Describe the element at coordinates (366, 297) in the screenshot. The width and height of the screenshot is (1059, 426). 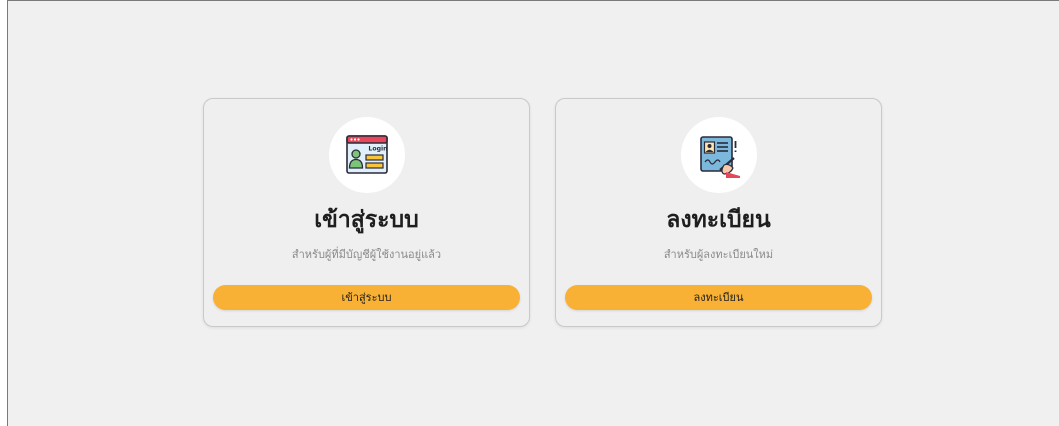
I see `login-button: เข้าสู่ระบบ` at that location.